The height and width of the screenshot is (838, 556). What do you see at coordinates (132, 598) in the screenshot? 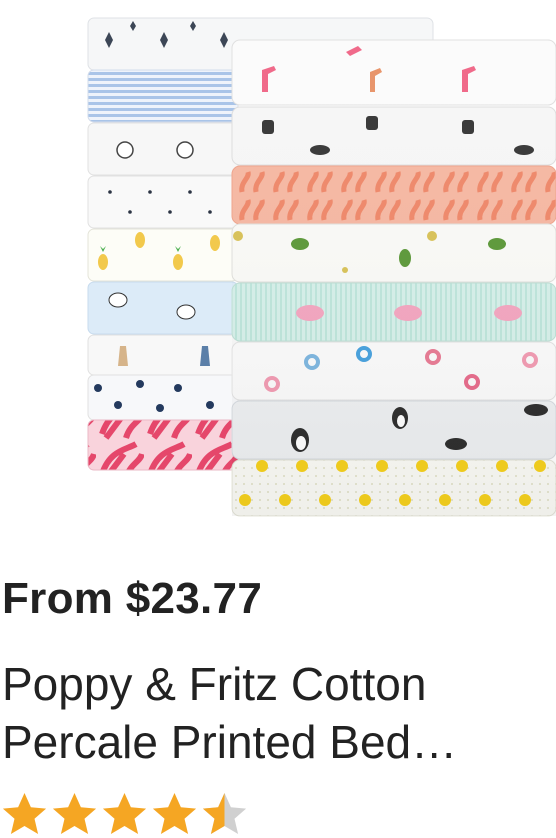
I see `product-price: From $23.77` at bounding box center [132, 598].